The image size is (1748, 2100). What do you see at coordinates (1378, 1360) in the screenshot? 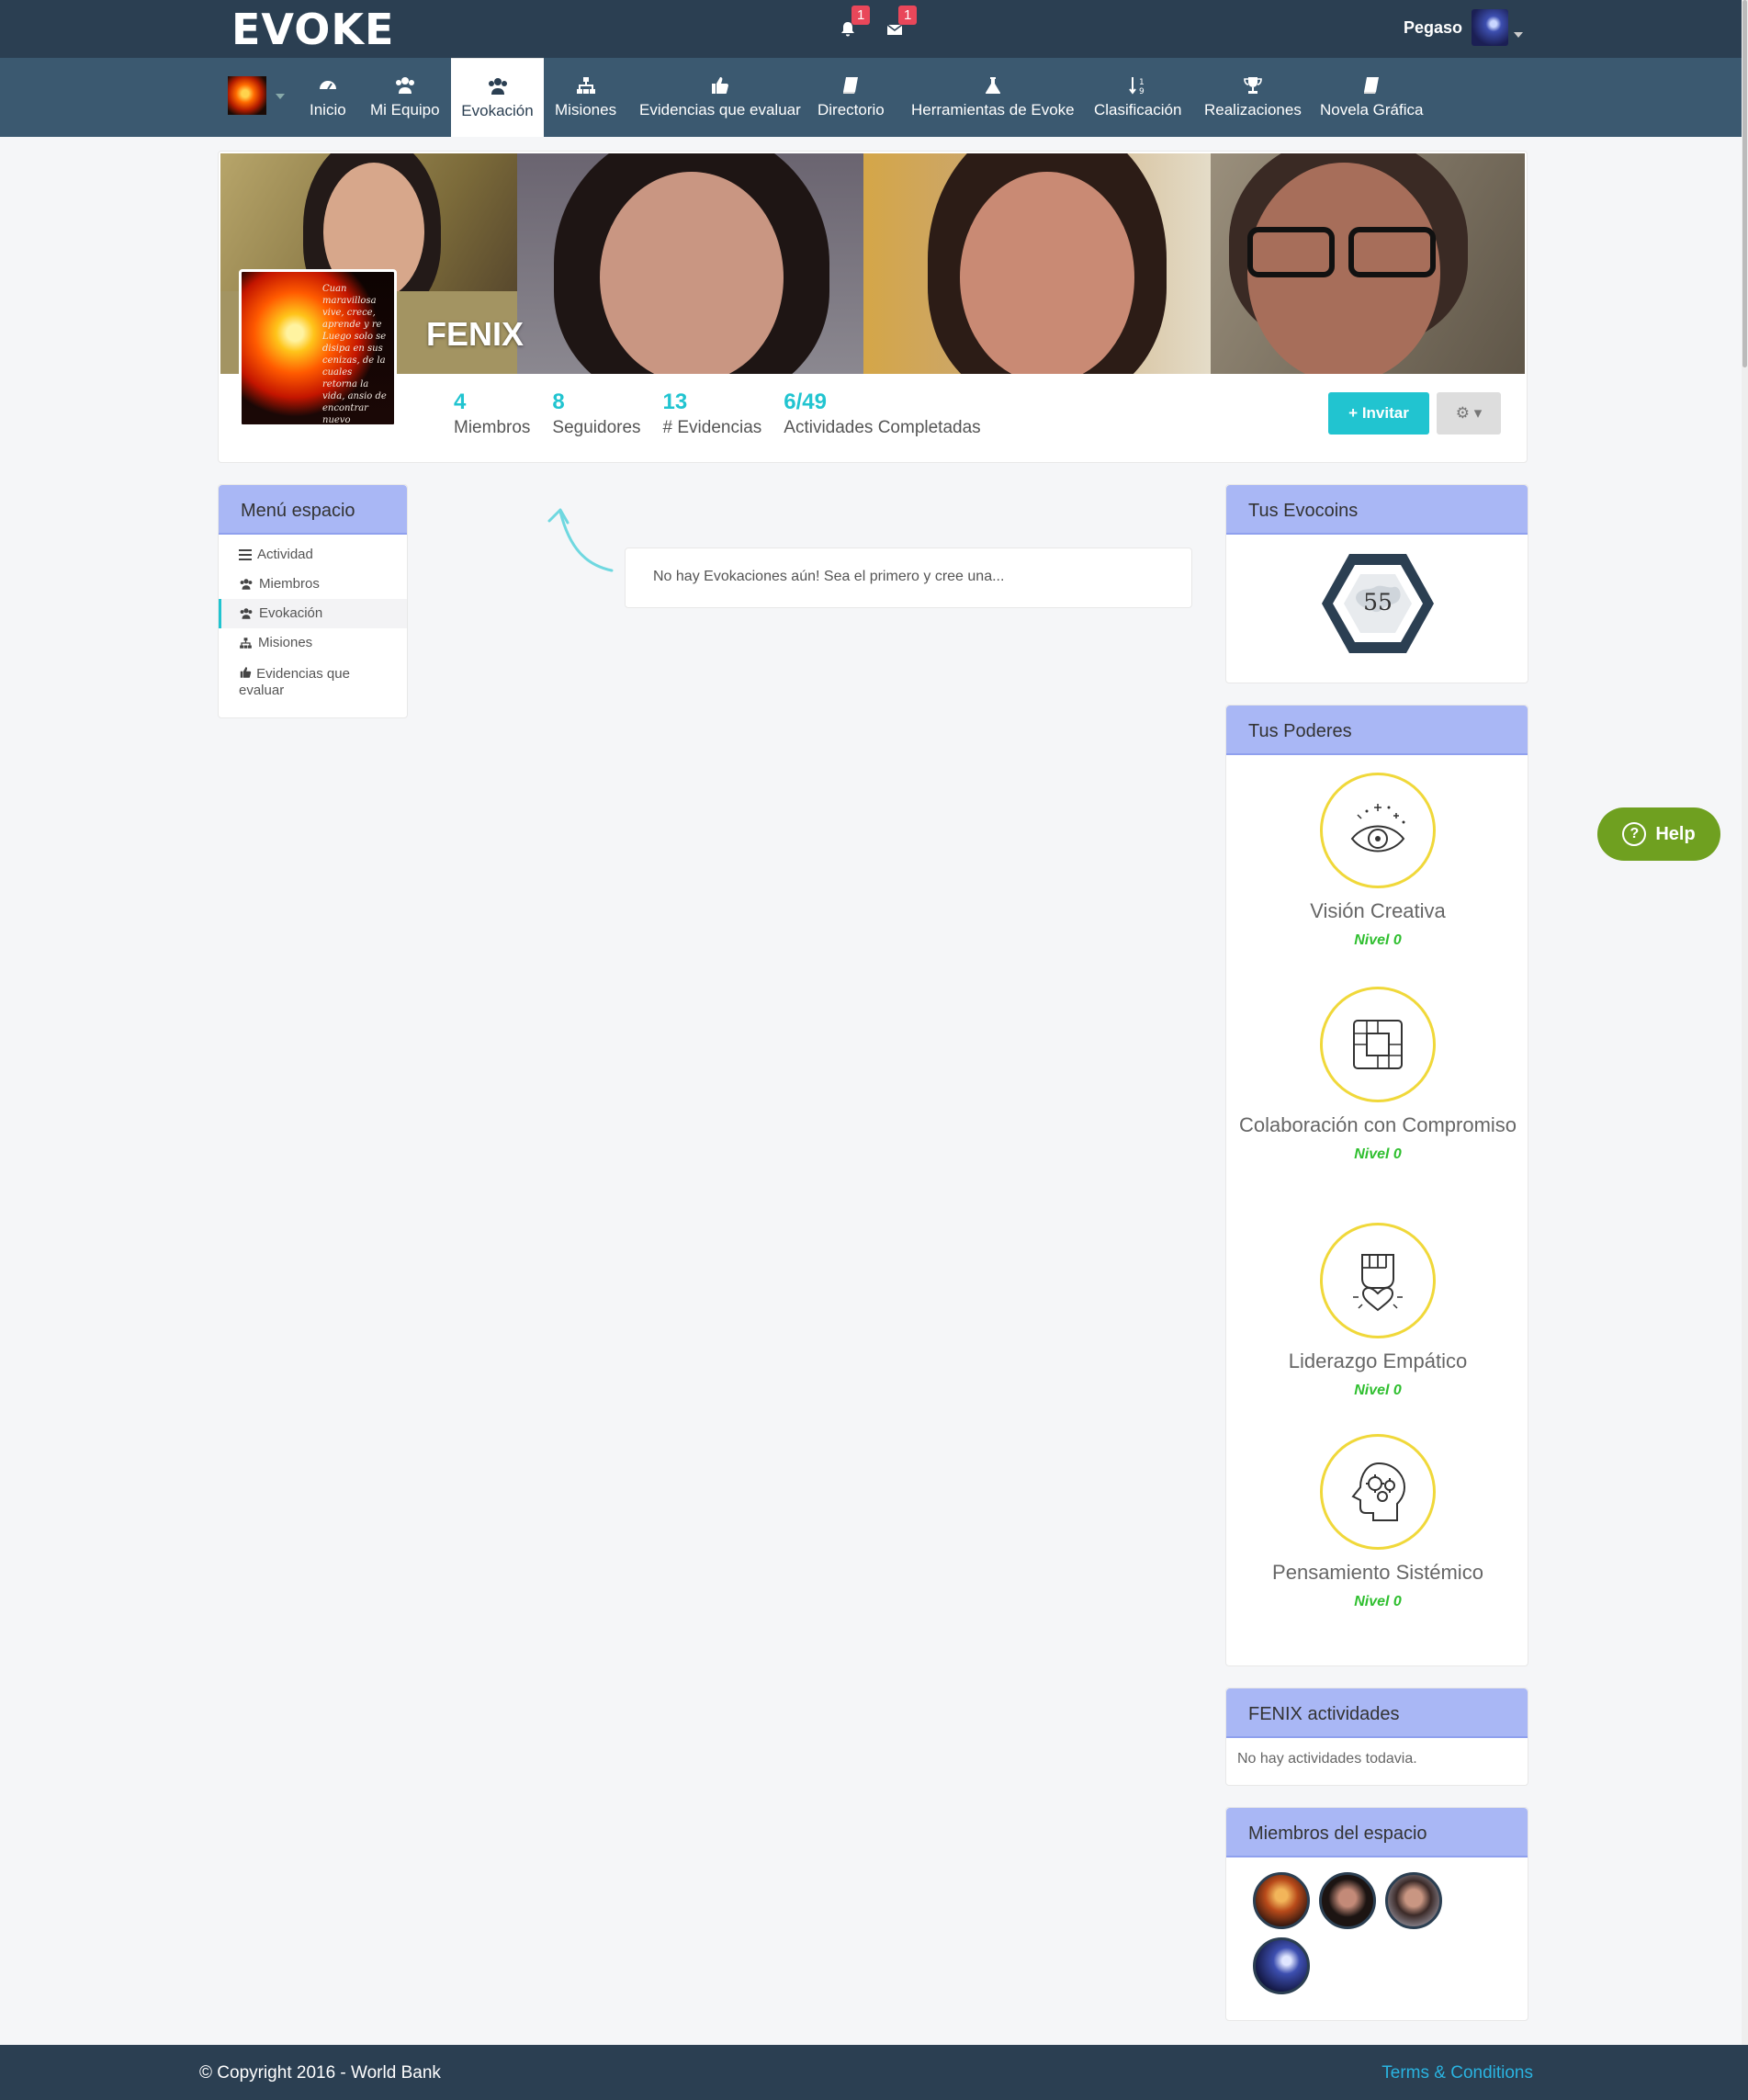
I see `power-name: Liderazgo Empático` at bounding box center [1378, 1360].